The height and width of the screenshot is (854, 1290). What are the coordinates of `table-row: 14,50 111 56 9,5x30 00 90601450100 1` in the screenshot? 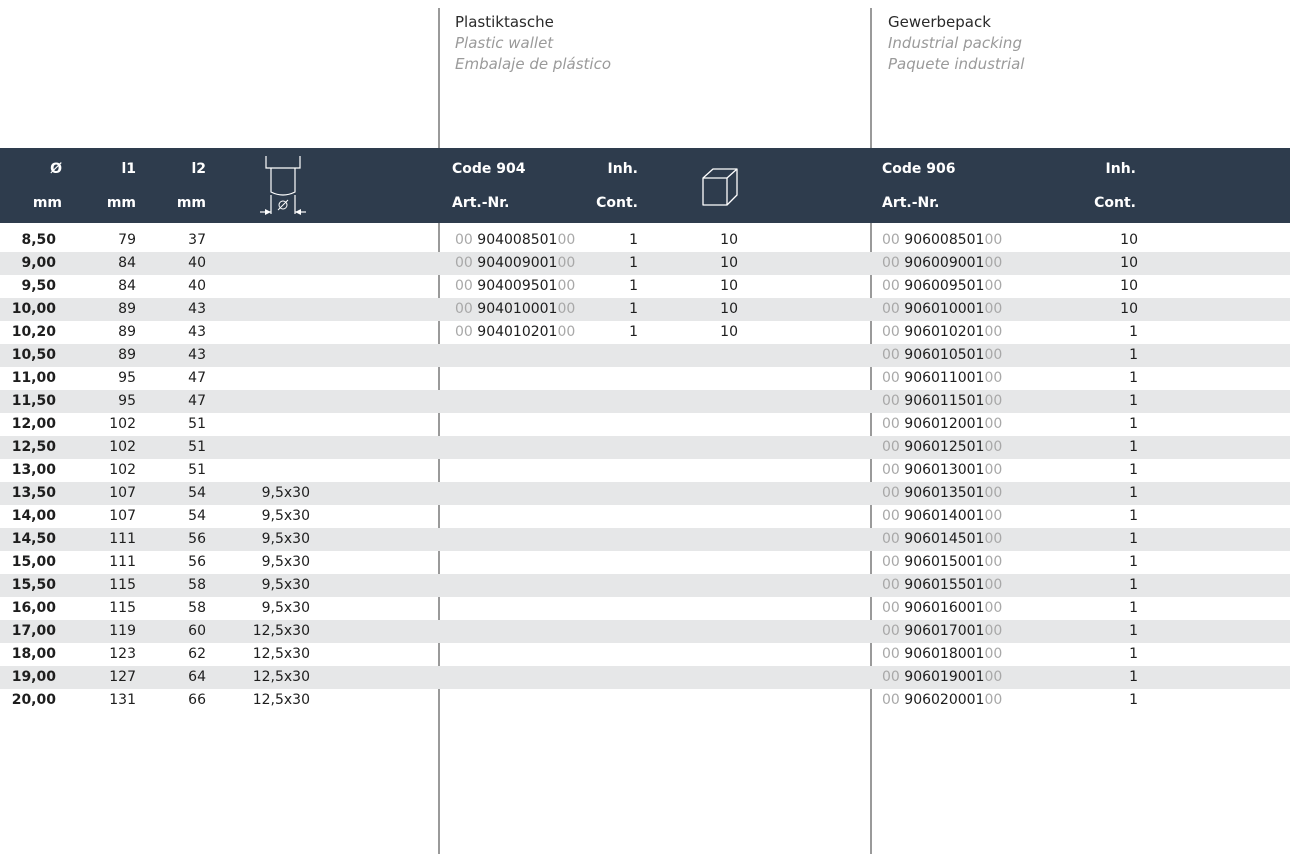 It's located at (645, 539).